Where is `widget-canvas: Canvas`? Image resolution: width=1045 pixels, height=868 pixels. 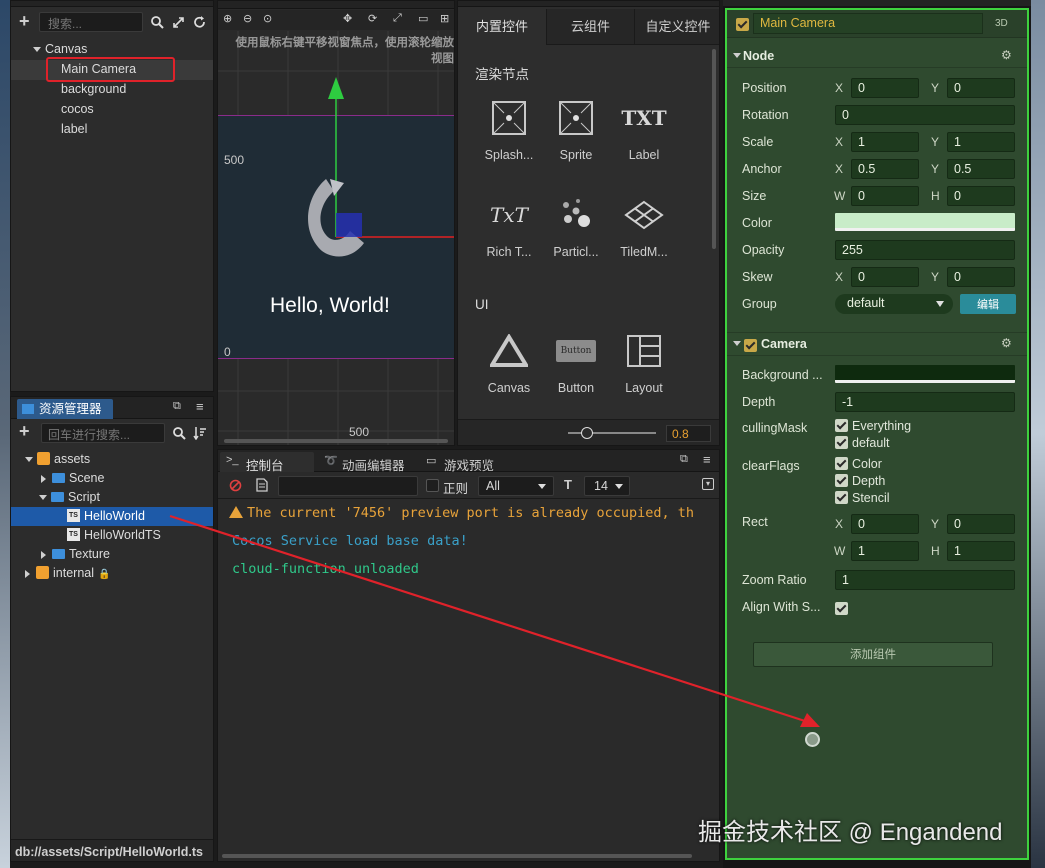
widget-canvas: Canvas is located at coordinates (509, 363).